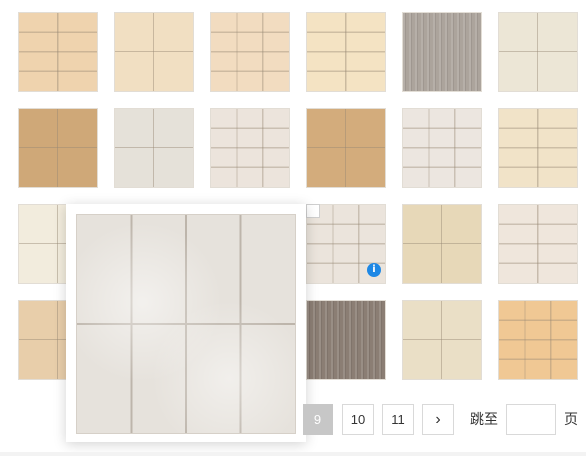 Image resolution: width=586 pixels, height=456 pixels. I want to click on info-icon: i, so click(374, 270).